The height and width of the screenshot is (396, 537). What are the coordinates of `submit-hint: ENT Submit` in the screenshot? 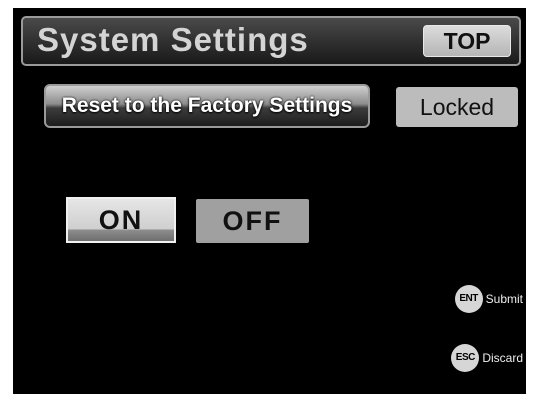 It's located at (488, 299).